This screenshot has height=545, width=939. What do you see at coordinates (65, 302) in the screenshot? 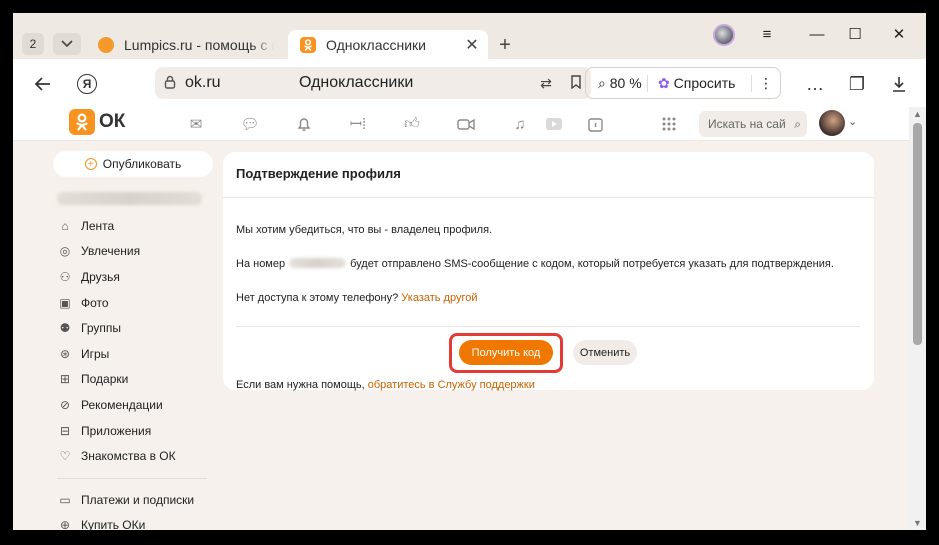
I see `photo-icon: ▣` at bounding box center [65, 302].